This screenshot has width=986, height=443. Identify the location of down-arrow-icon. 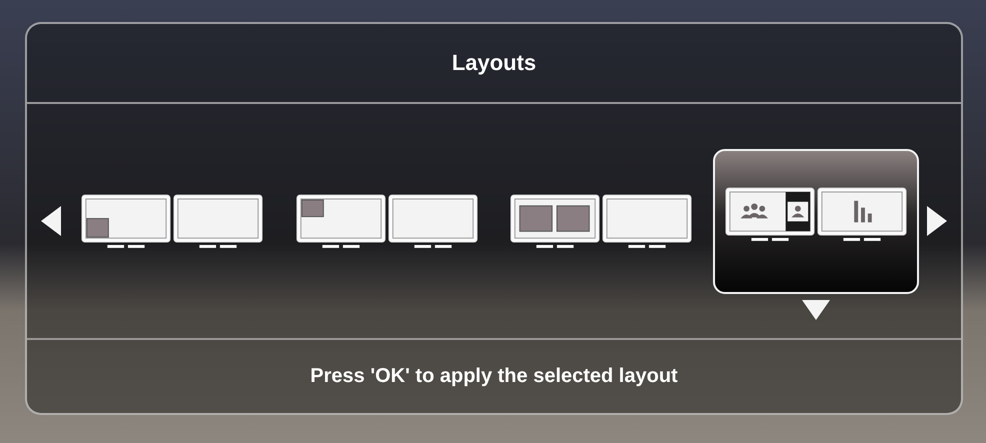
(816, 310).